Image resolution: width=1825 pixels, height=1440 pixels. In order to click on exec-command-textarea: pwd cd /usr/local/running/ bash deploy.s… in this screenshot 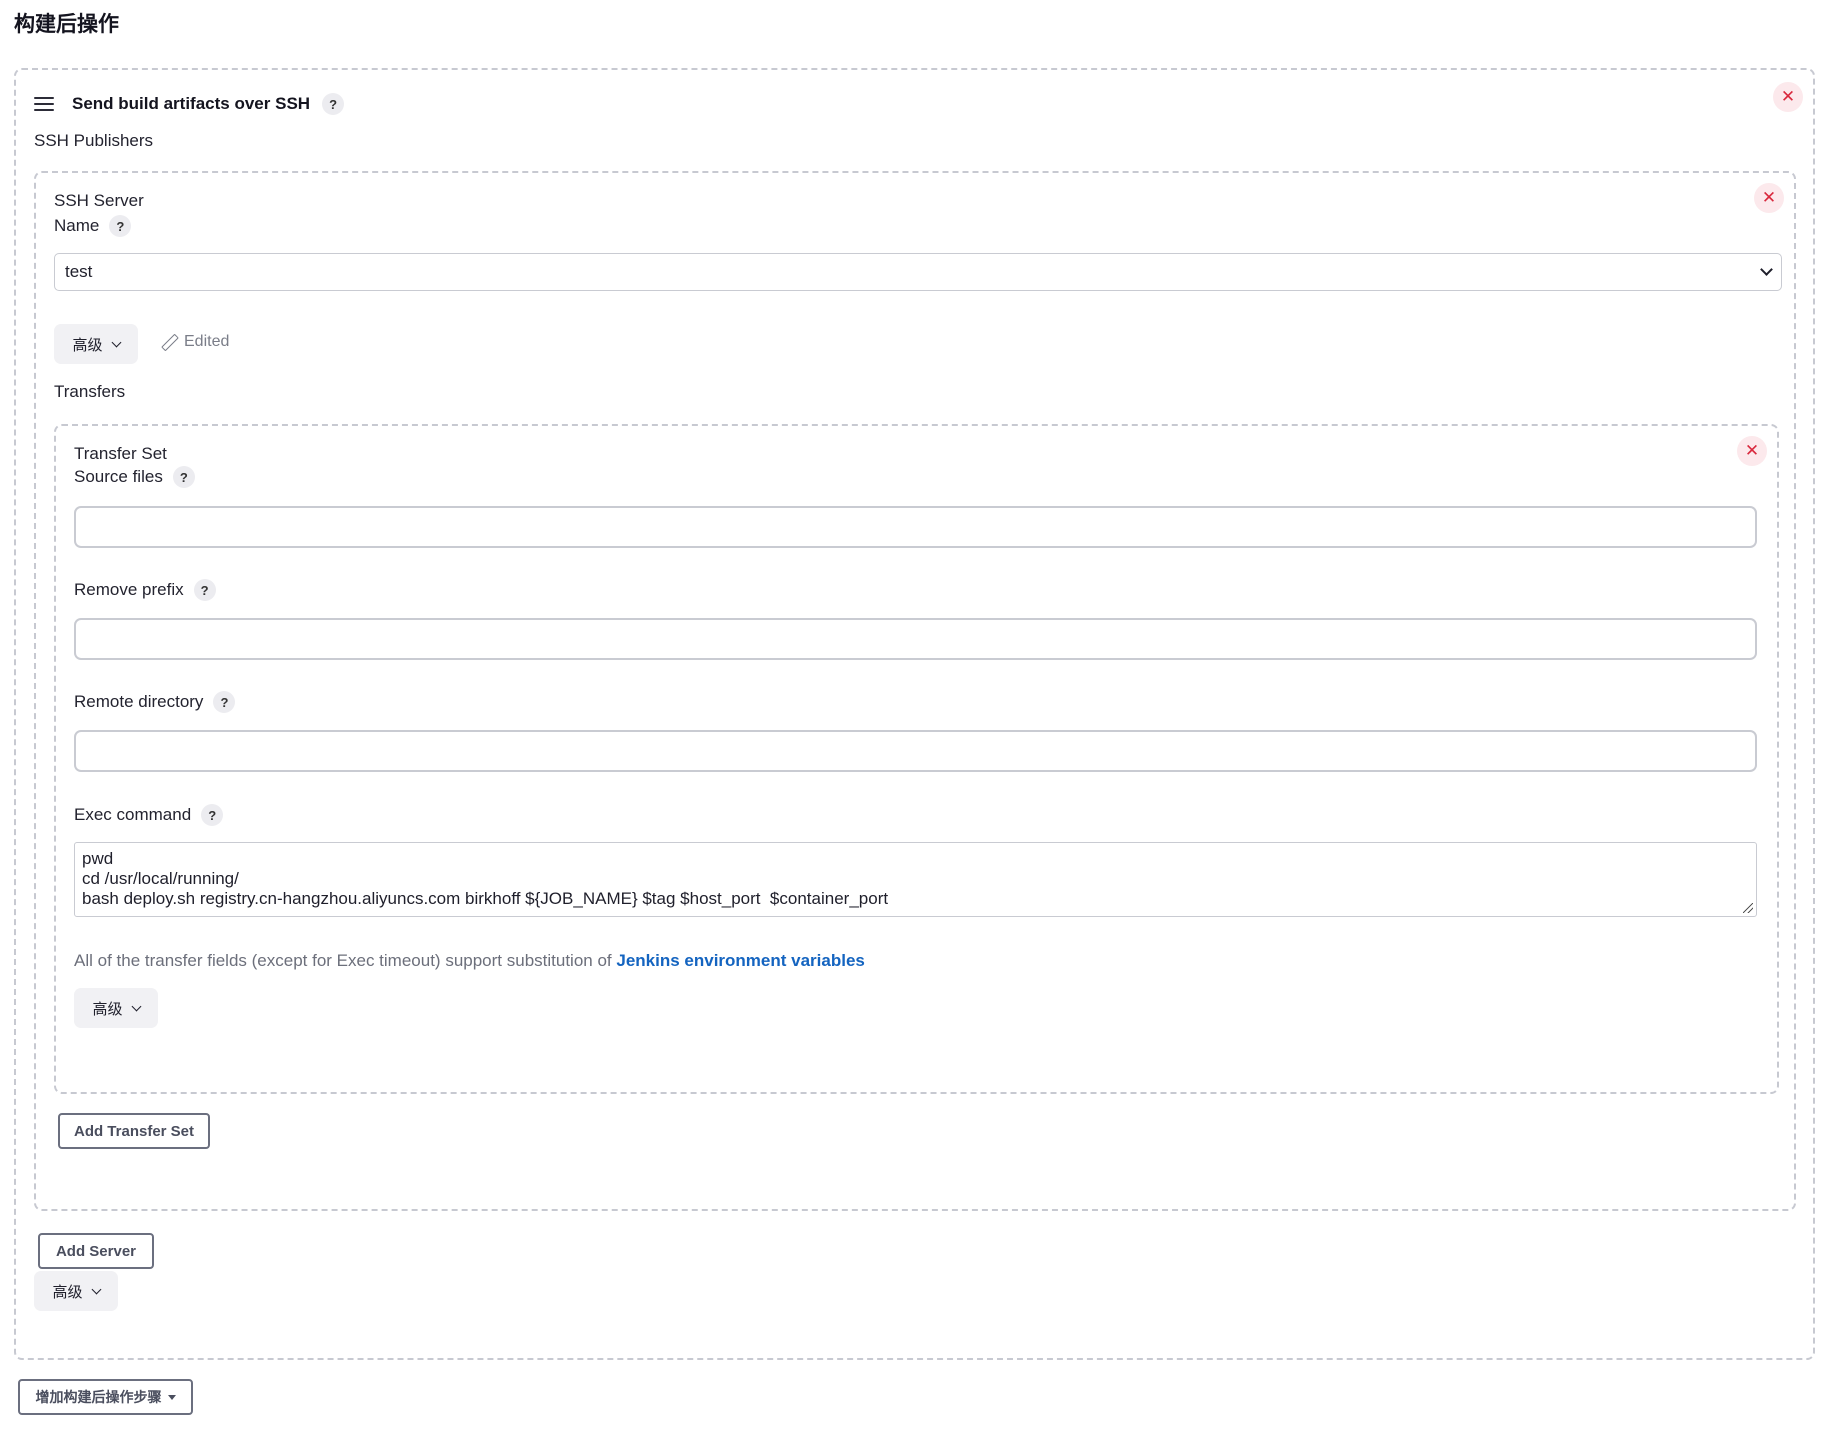, I will do `click(915, 879)`.